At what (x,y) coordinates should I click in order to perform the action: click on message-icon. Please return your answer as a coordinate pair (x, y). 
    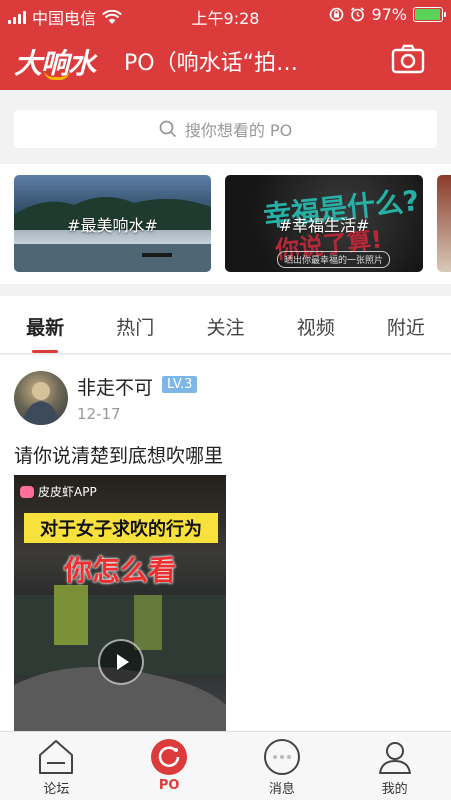
    Looking at the image, I should click on (281, 757).